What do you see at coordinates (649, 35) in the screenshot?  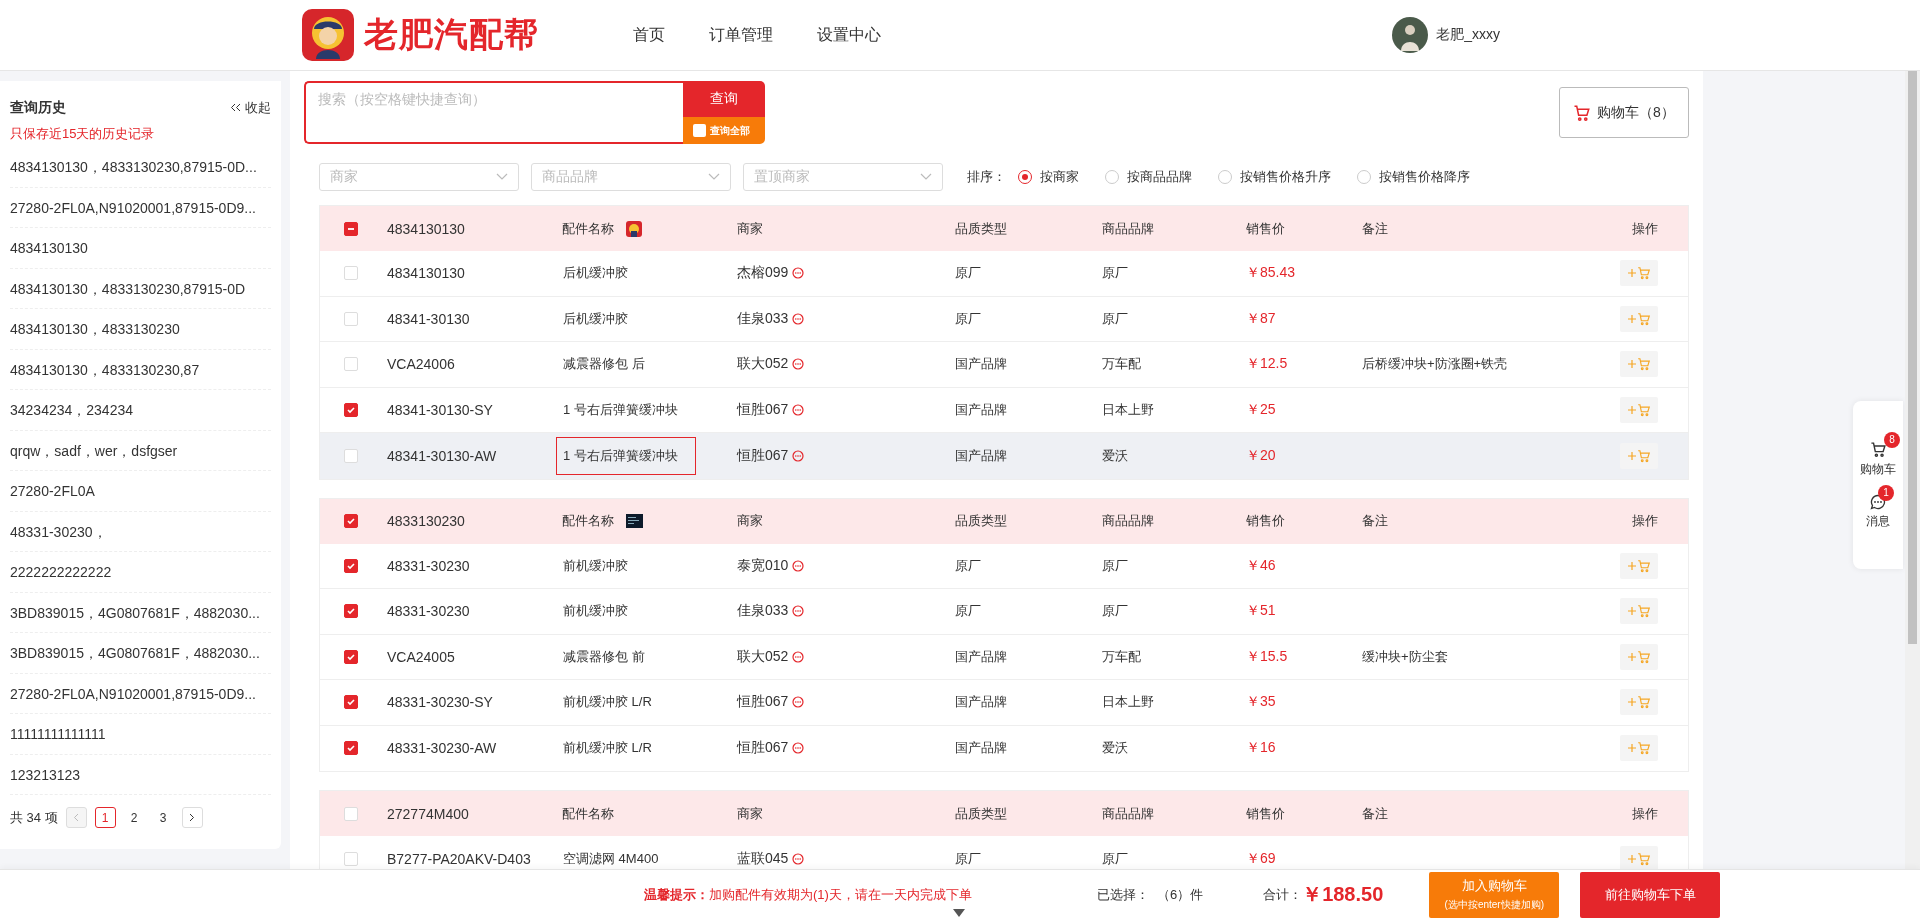 I see `nav-link: 首页` at bounding box center [649, 35].